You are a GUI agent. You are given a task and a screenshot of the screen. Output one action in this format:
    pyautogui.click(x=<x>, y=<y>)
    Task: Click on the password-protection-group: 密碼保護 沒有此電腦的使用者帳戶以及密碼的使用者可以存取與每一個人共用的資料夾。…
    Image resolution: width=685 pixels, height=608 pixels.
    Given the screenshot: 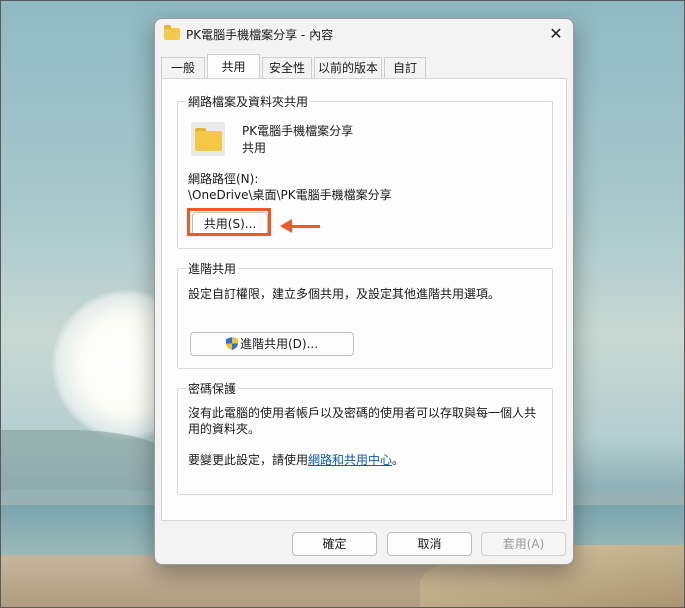 What is the action you would take?
    pyautogui.click(x=365, y=437)
    